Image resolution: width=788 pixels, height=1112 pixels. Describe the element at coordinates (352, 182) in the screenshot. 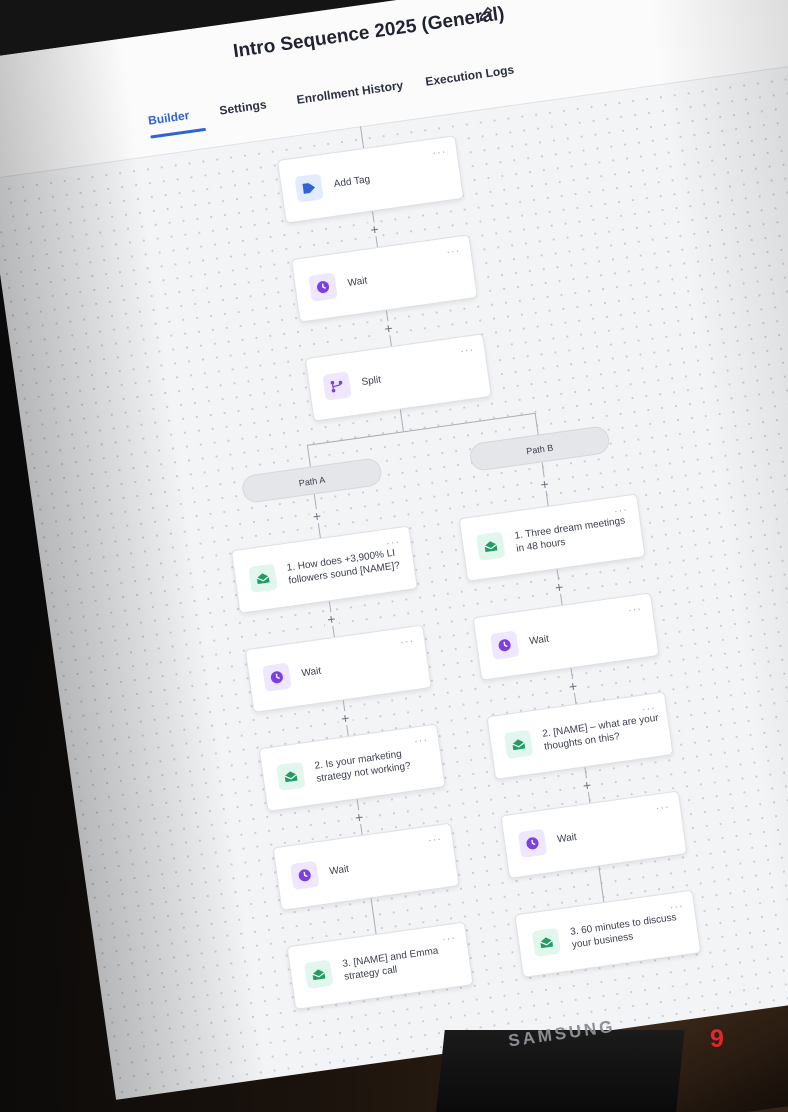

I see `step-label: Add Tag` at that location.